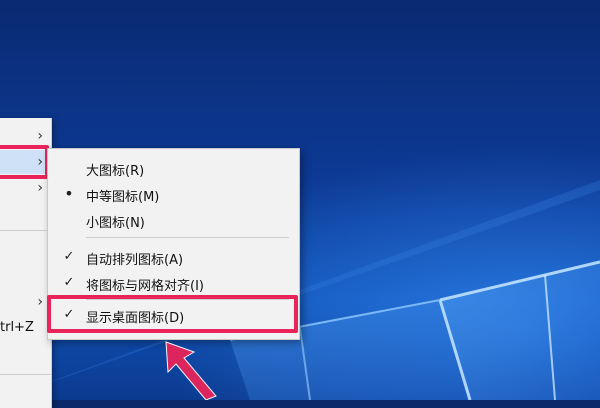  What do you see at coordinates (172, 314) in the screenshot?
I see `highlight-box-show-desktop-icons` at bounding box center [172, 314].